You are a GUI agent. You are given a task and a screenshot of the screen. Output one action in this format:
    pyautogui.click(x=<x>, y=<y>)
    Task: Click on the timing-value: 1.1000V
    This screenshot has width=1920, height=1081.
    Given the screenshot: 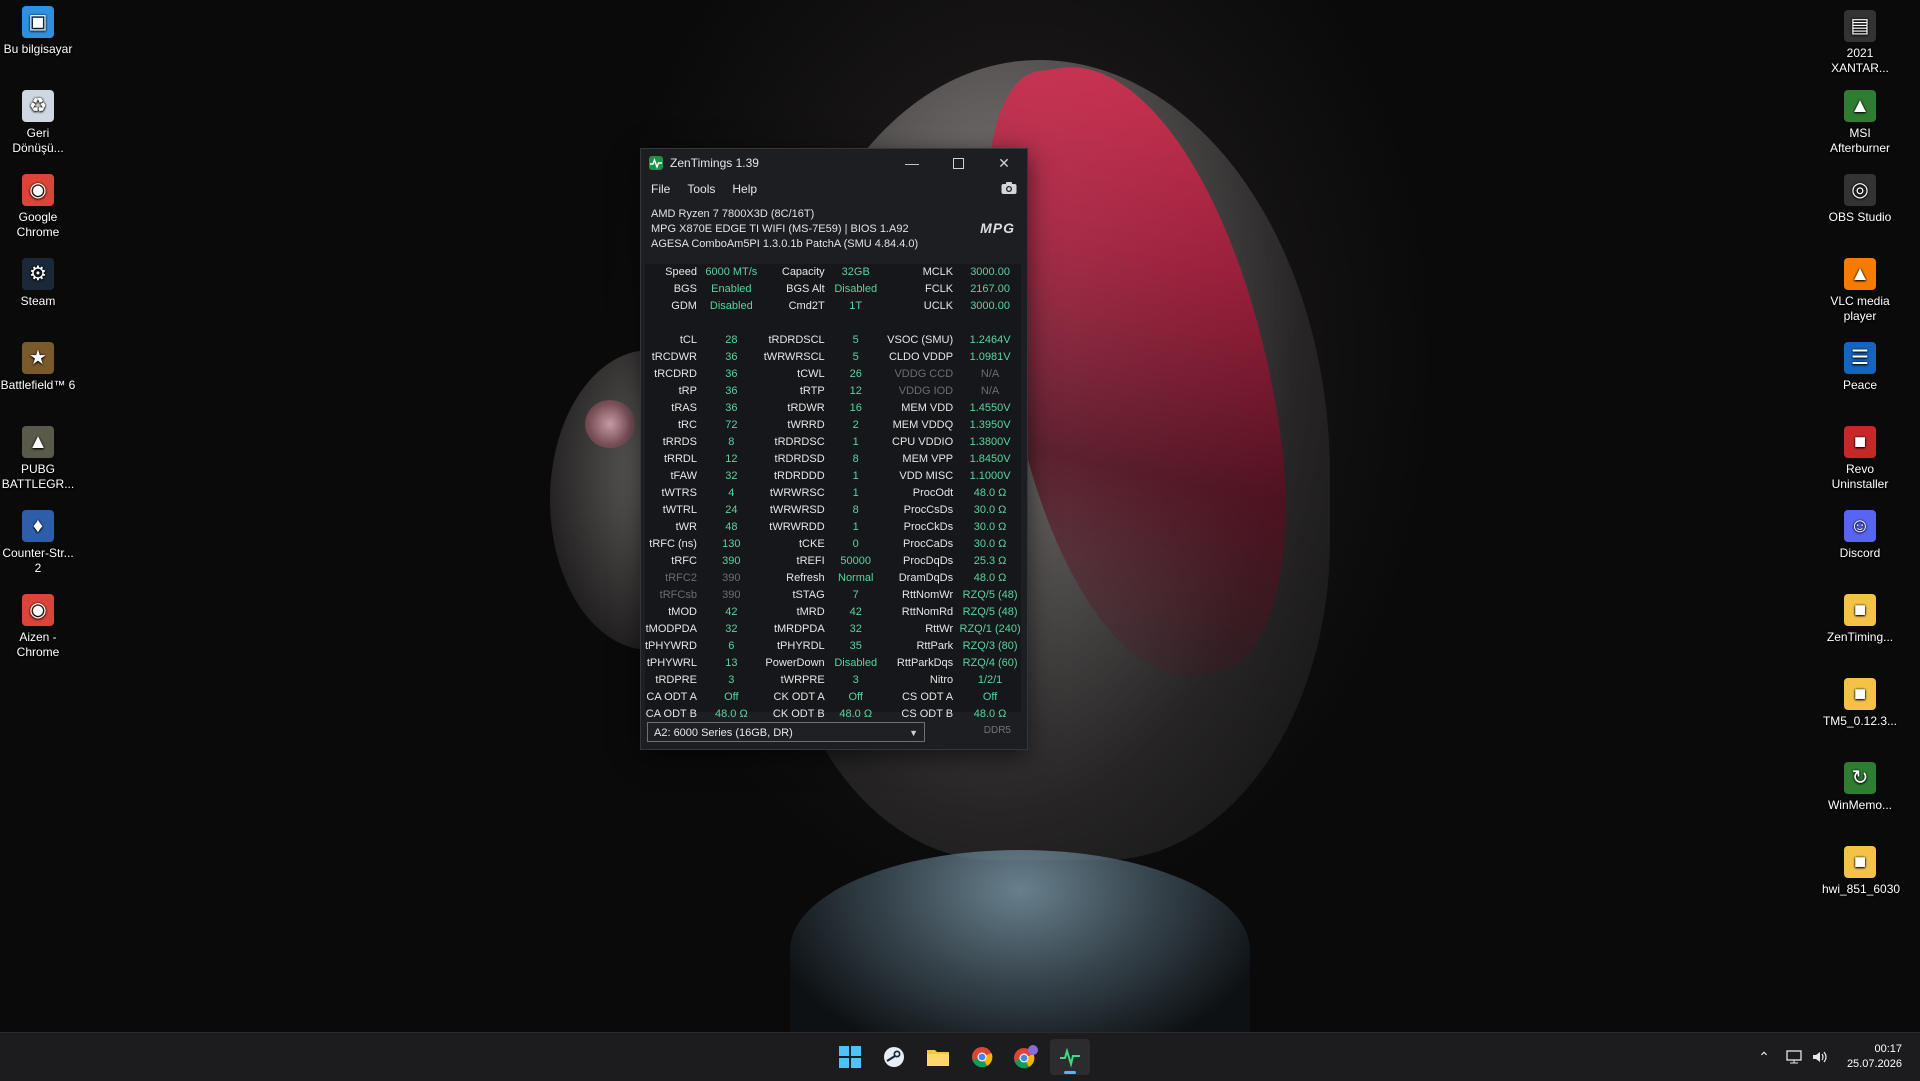 What is the action you would take?
    pyautogui.click(x=990, y=476)
    